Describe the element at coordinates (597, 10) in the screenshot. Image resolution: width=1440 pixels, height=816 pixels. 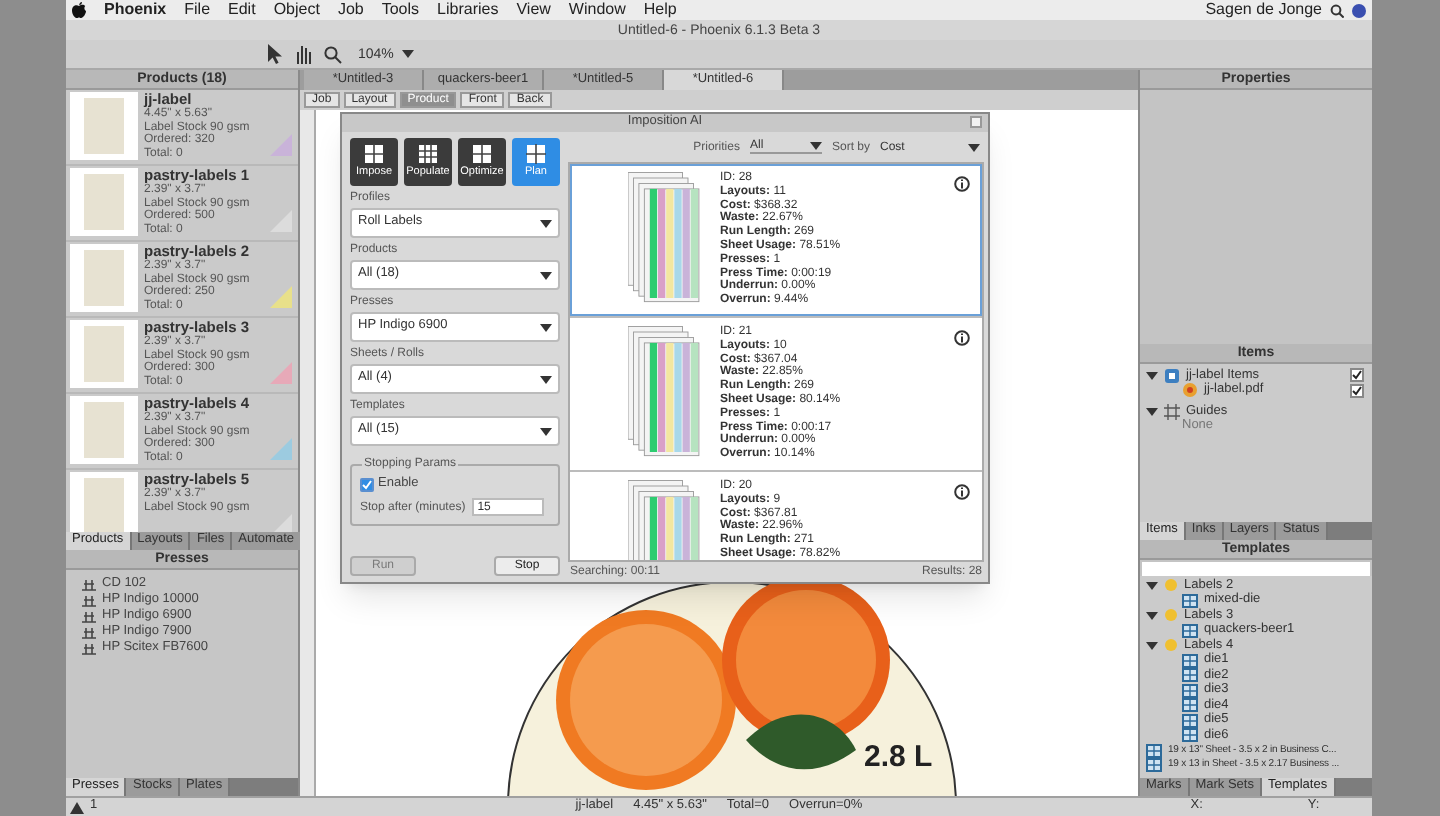
I see `menu-item: Window` at that location.